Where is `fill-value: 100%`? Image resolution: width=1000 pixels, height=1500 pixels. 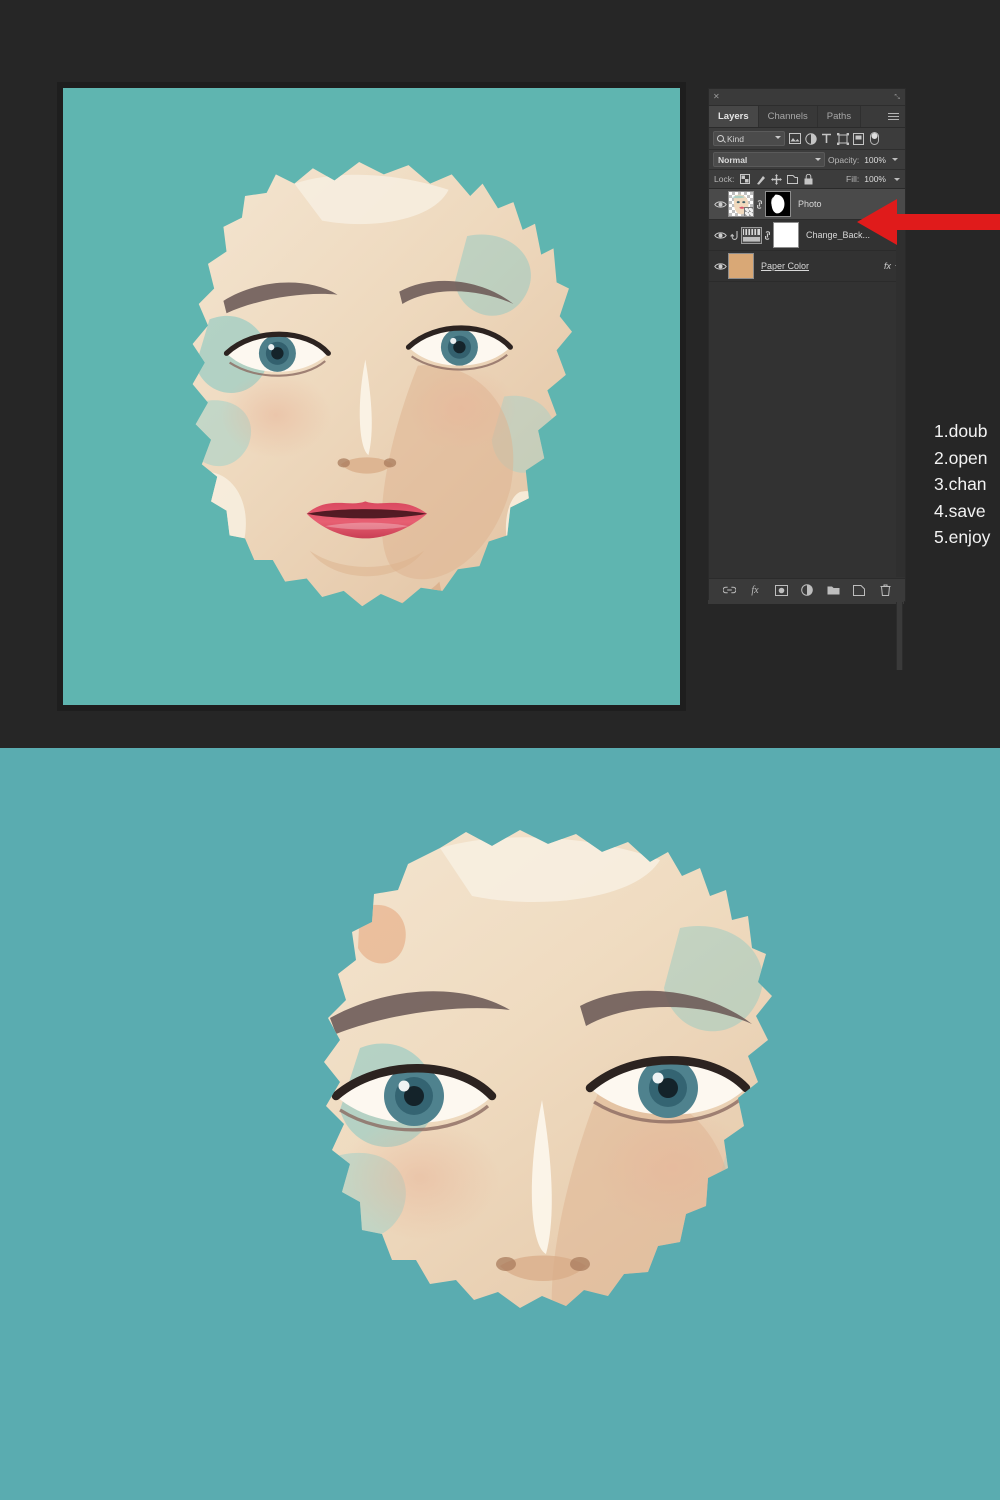 fill-value: 100% is located at coordinates (875, 179).